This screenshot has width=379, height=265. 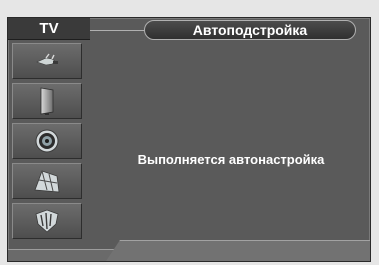 I want to click on bottom-bar-raised, so click(x=238, y=250).